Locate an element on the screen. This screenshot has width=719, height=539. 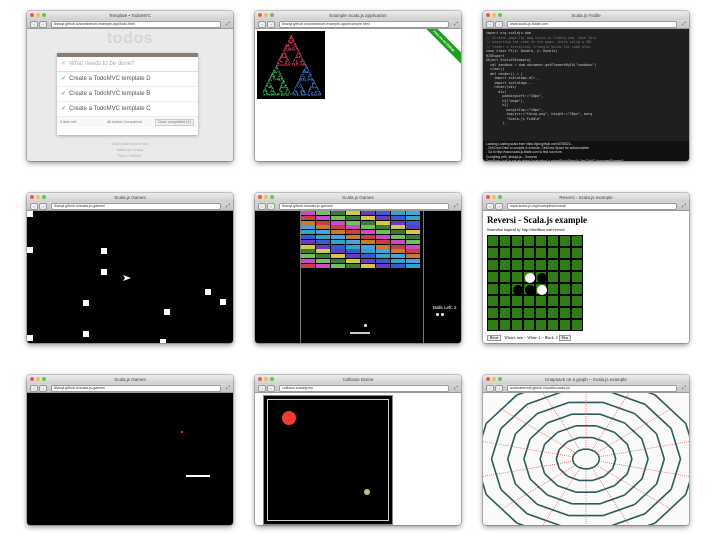
filter-links: All Active Completed is located at coordinates (124, 122).